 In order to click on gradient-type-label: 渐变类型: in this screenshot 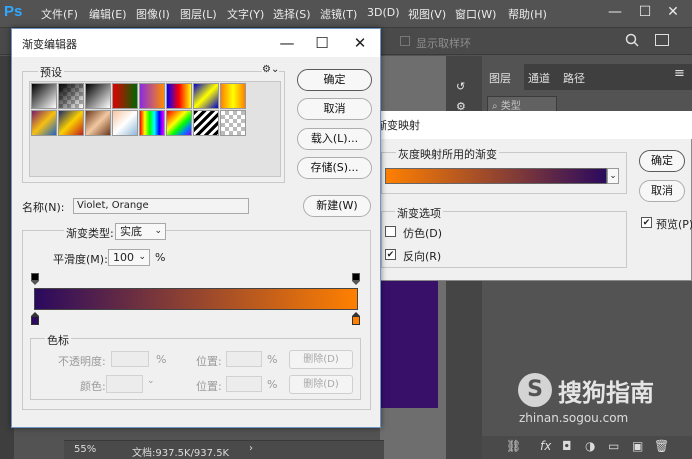, I will do `click(90, 233)`.